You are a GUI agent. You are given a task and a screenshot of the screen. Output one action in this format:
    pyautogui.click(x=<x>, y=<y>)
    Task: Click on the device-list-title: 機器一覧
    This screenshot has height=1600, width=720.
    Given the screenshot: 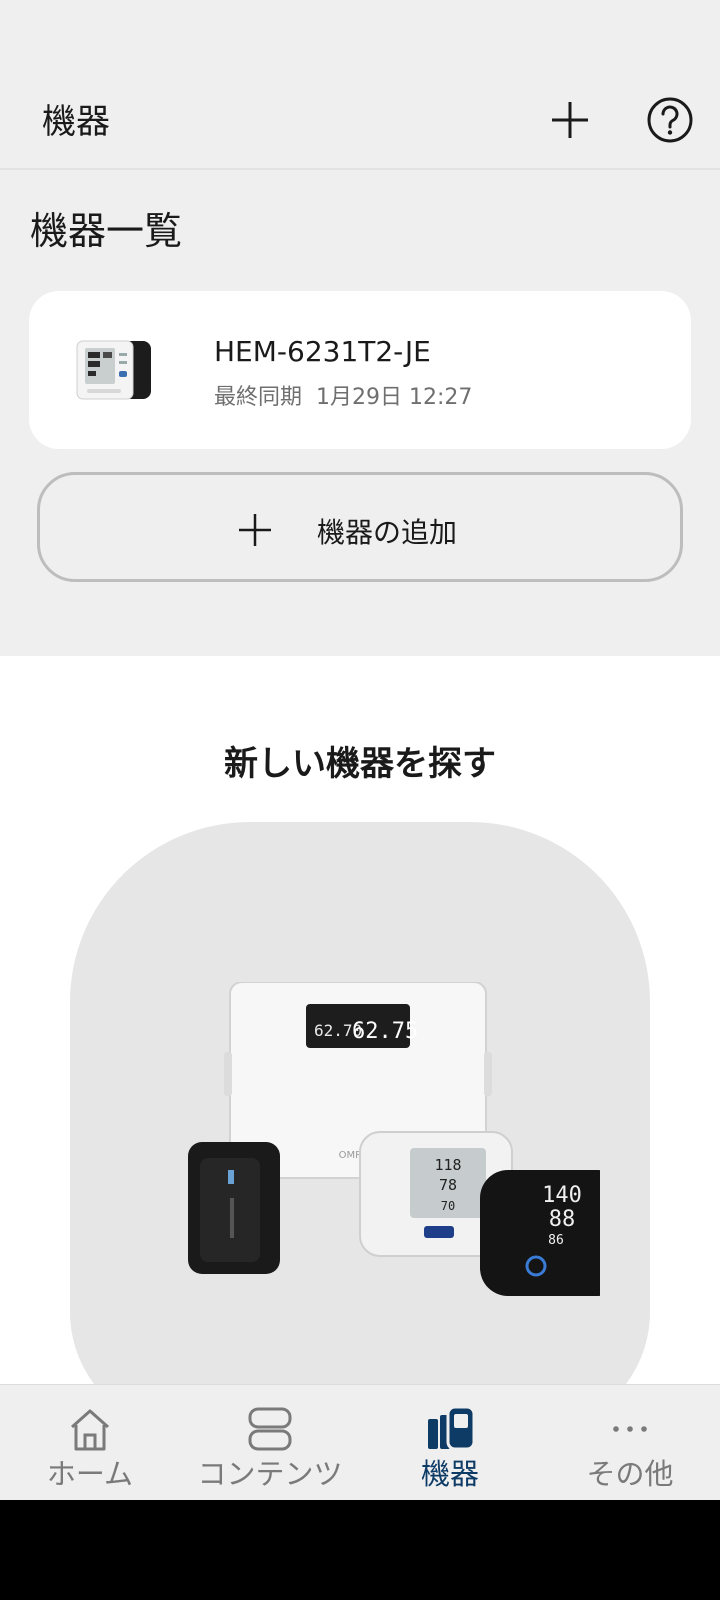 What is the action you would take?
    pyautogui.click(x=106, y=231)
    